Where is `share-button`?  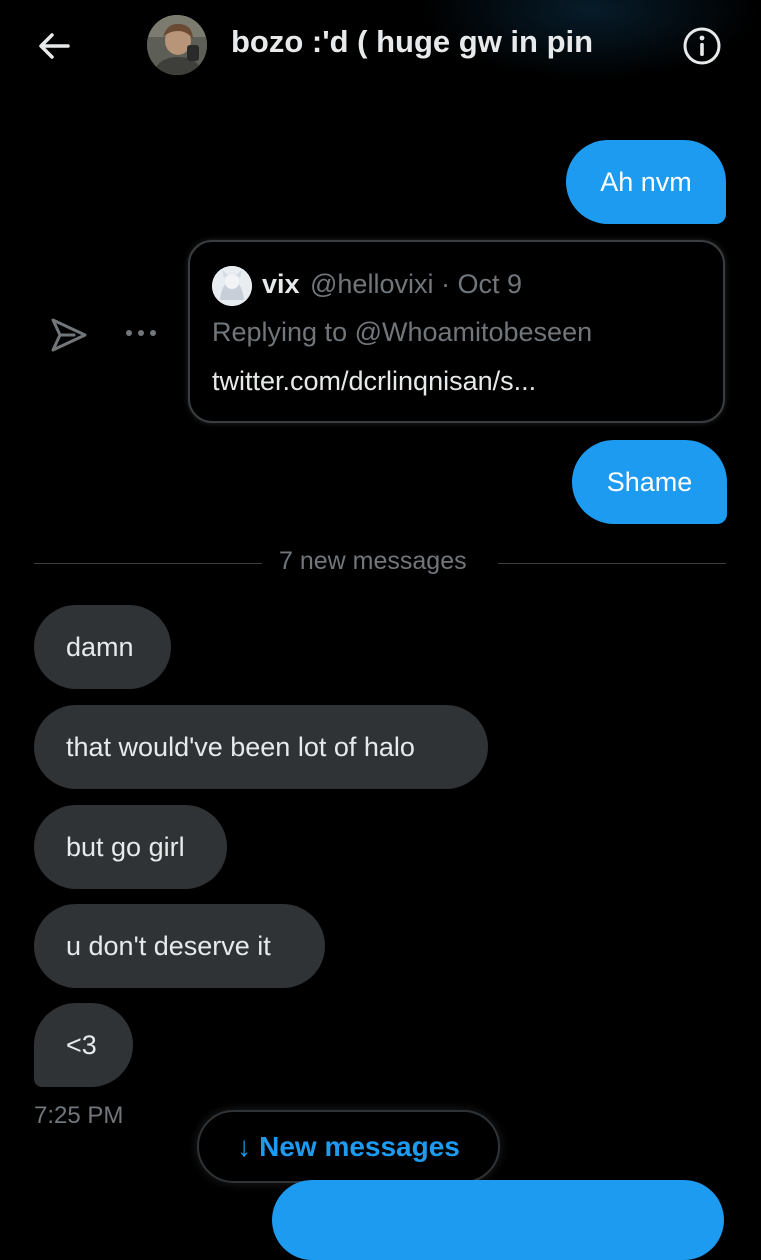
share-button is located at coordinates (69, 335).